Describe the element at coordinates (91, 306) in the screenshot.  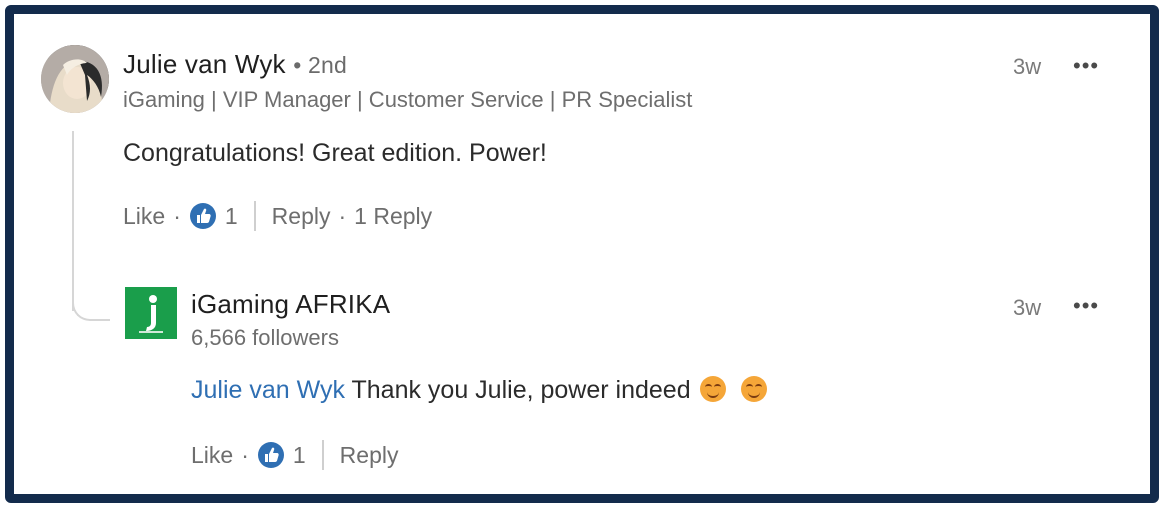
I see `thread-line-curve` at that location.